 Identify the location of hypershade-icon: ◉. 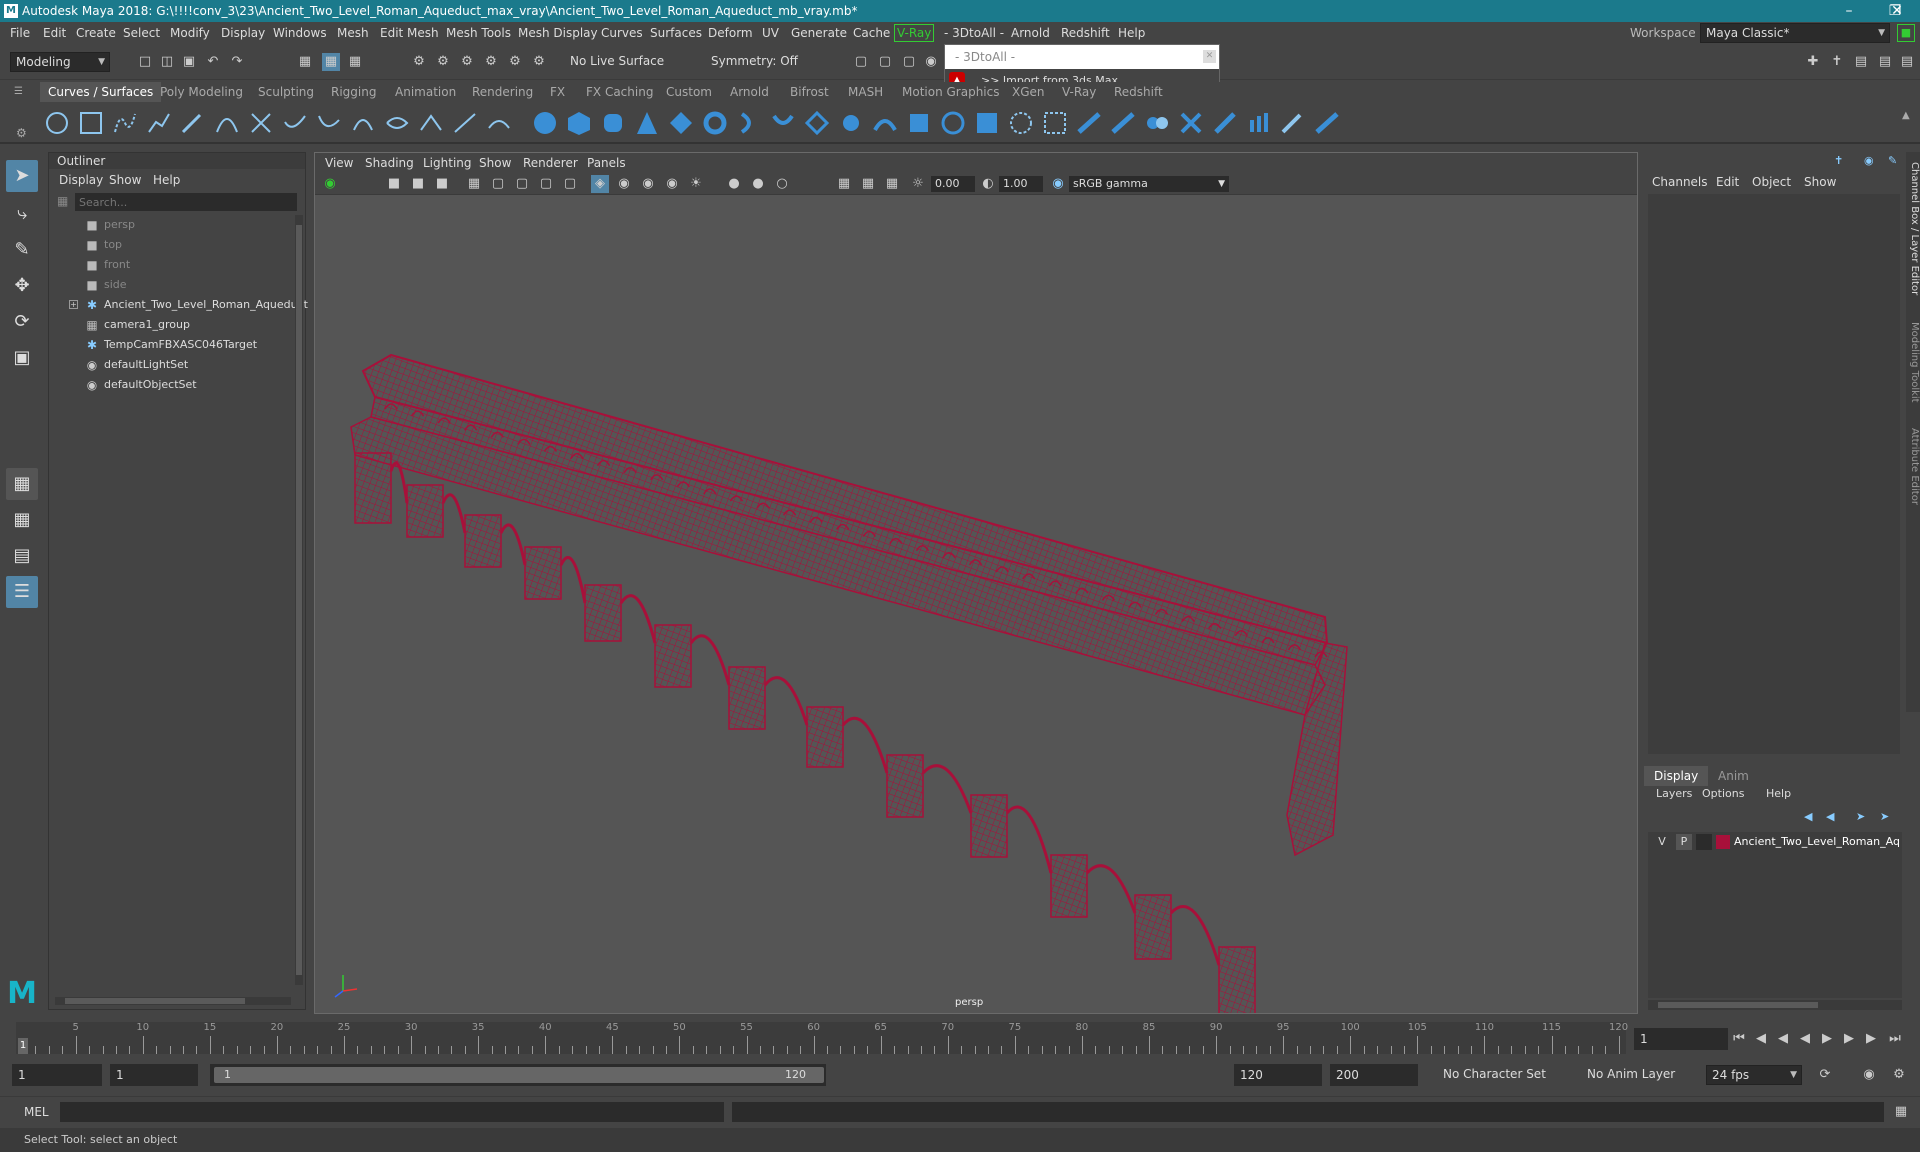
(931, 62).